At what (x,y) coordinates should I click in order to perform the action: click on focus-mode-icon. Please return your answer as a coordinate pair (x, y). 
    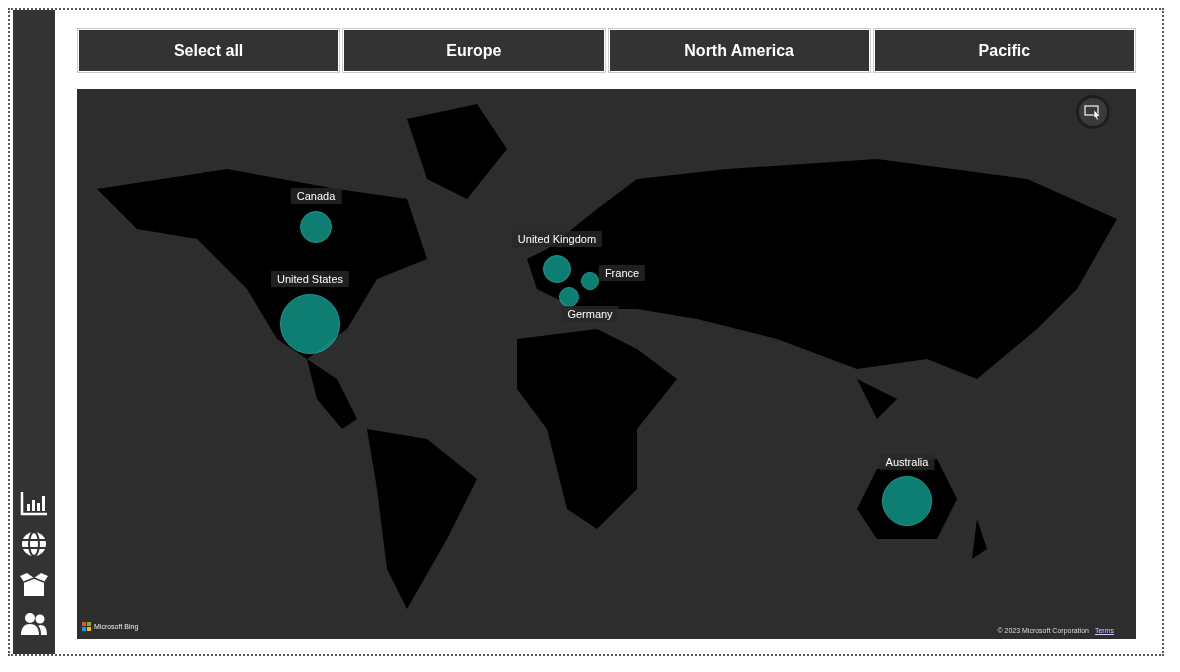
    Looking at the image, I should click on (1093, 112).